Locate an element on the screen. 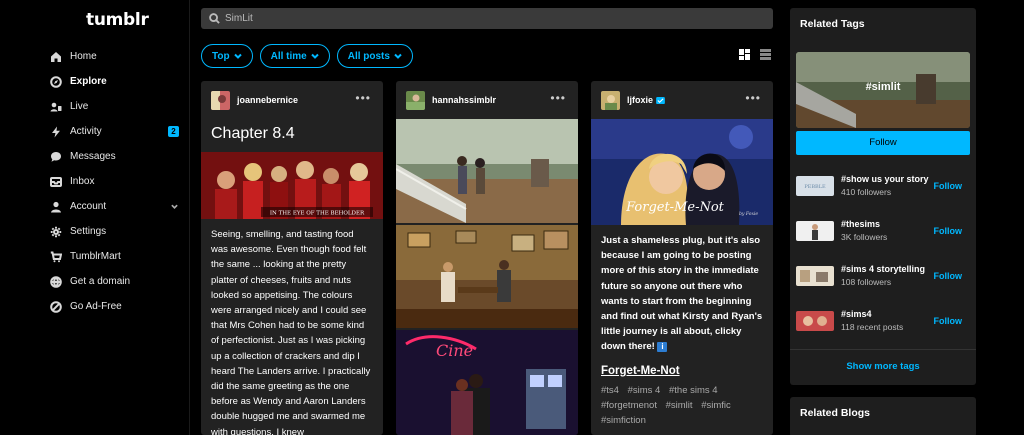 The image size is (1024, 435). nav-item-messages: Messages is located at coordinates (117, 156).